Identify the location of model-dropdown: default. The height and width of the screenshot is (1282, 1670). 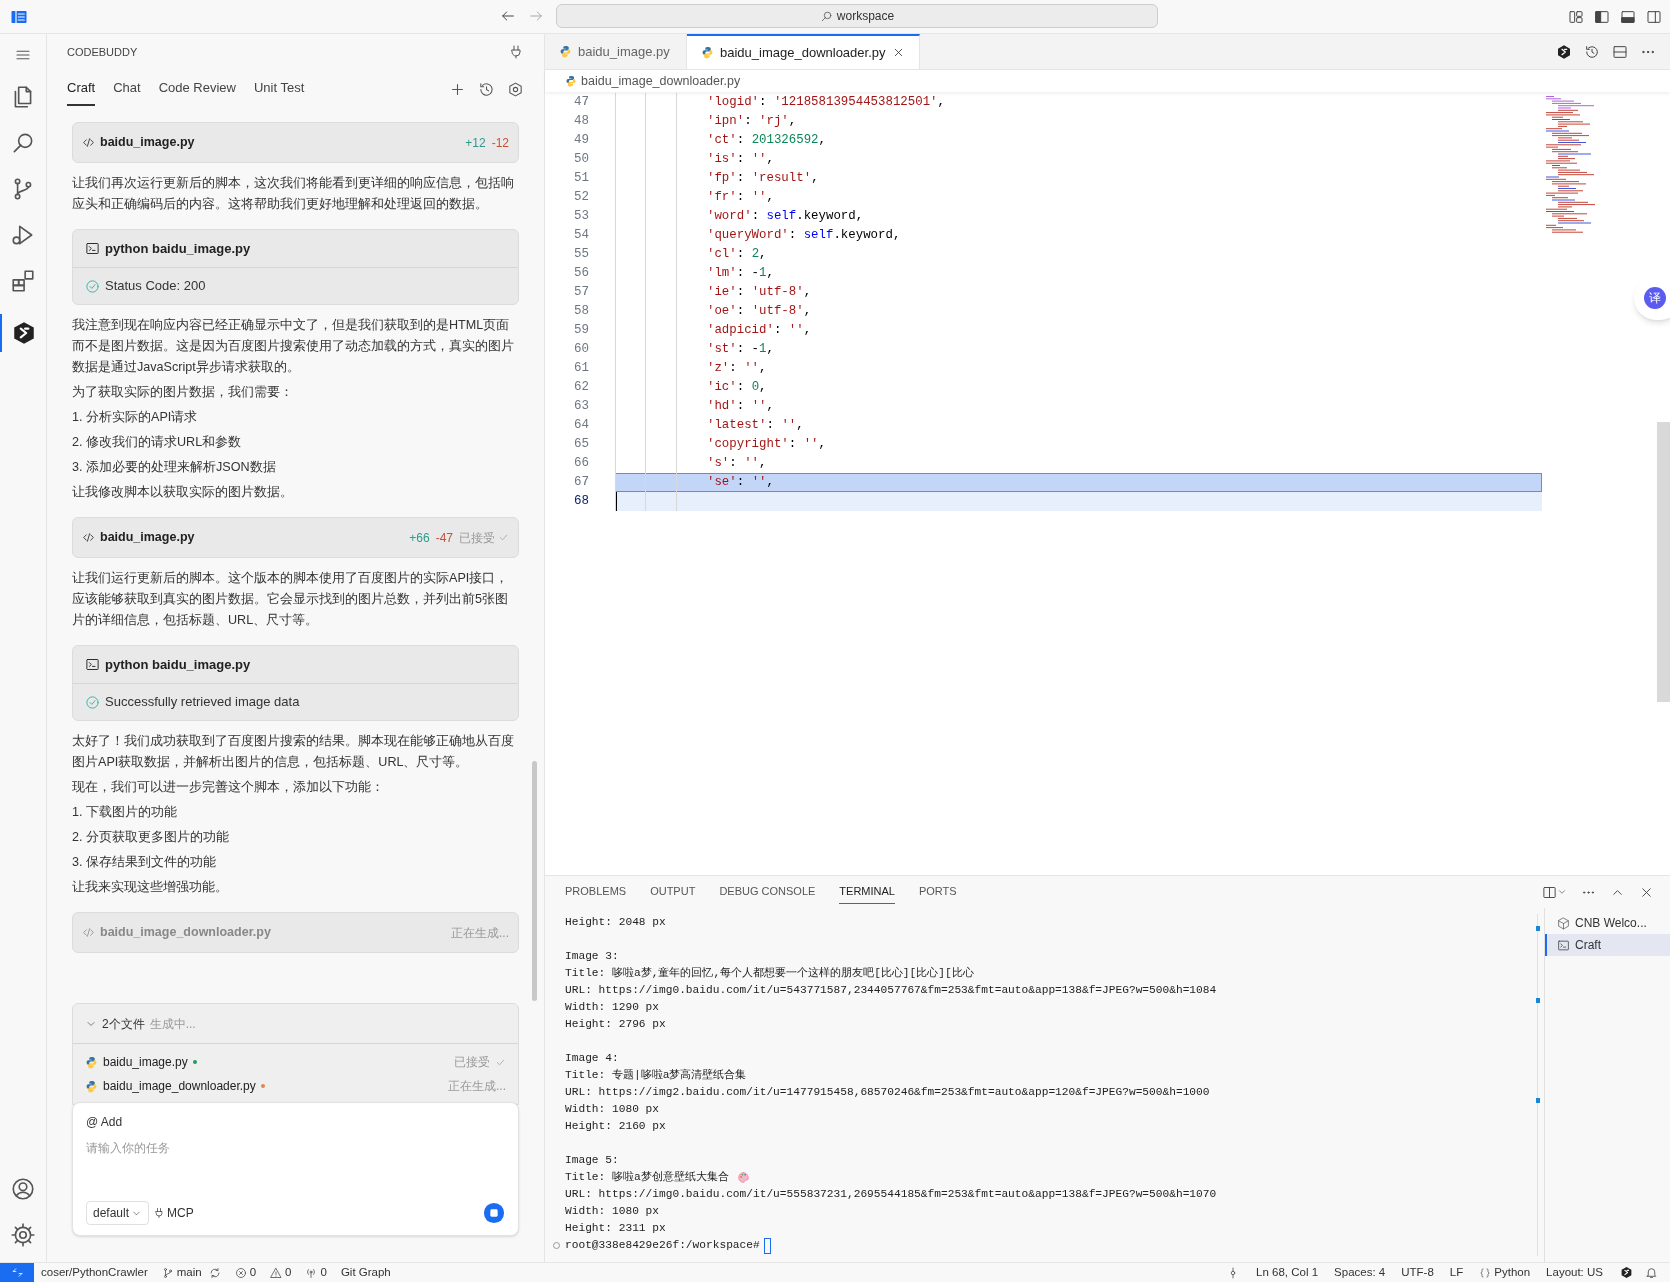
(118, 1213).